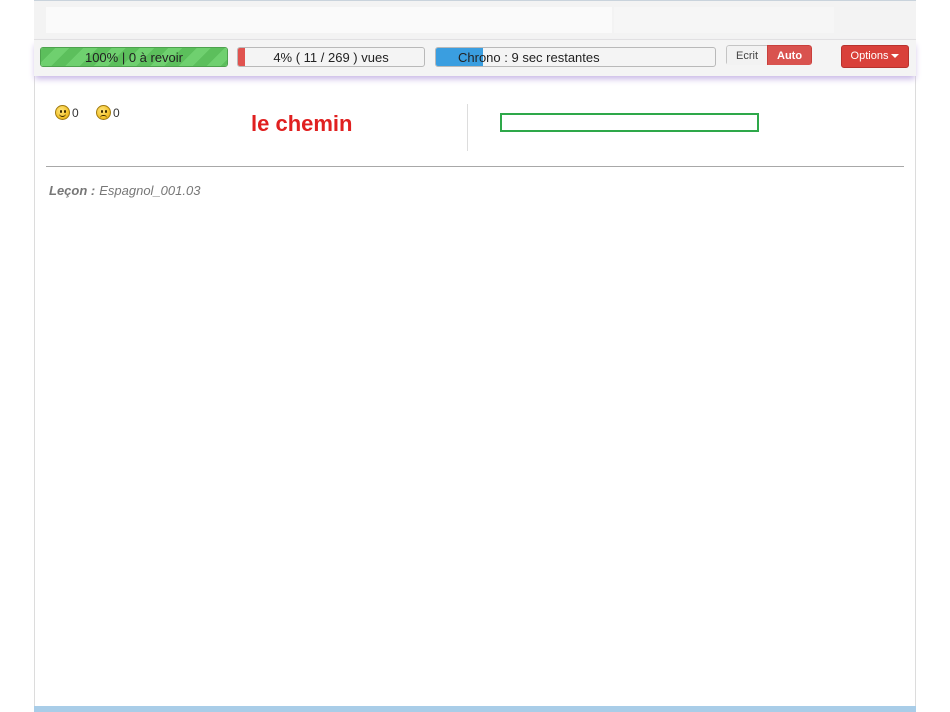 The image size is (950, 712). Describe the element at coordinates (869, 56) in the screenshot. I see `options-label: Options` at that location.